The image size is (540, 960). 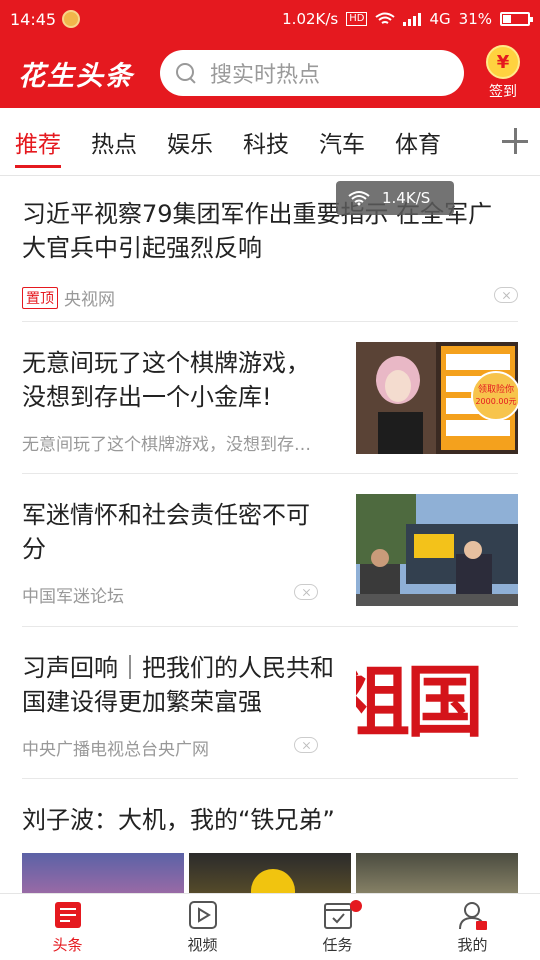 What do you see at coordinates (114, 142) in the screenshot?
I see `tab-hot: 热点` at bounding box center [114, 142].